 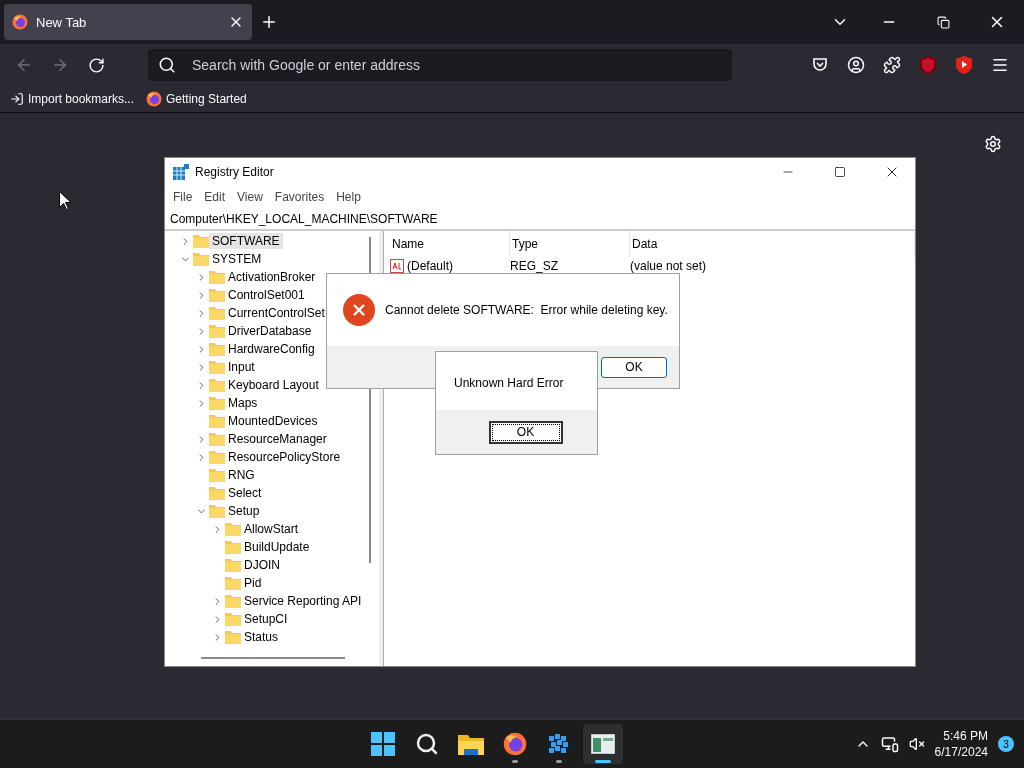 I want to click on tree-item: RNG, so click(x=241, y=475).